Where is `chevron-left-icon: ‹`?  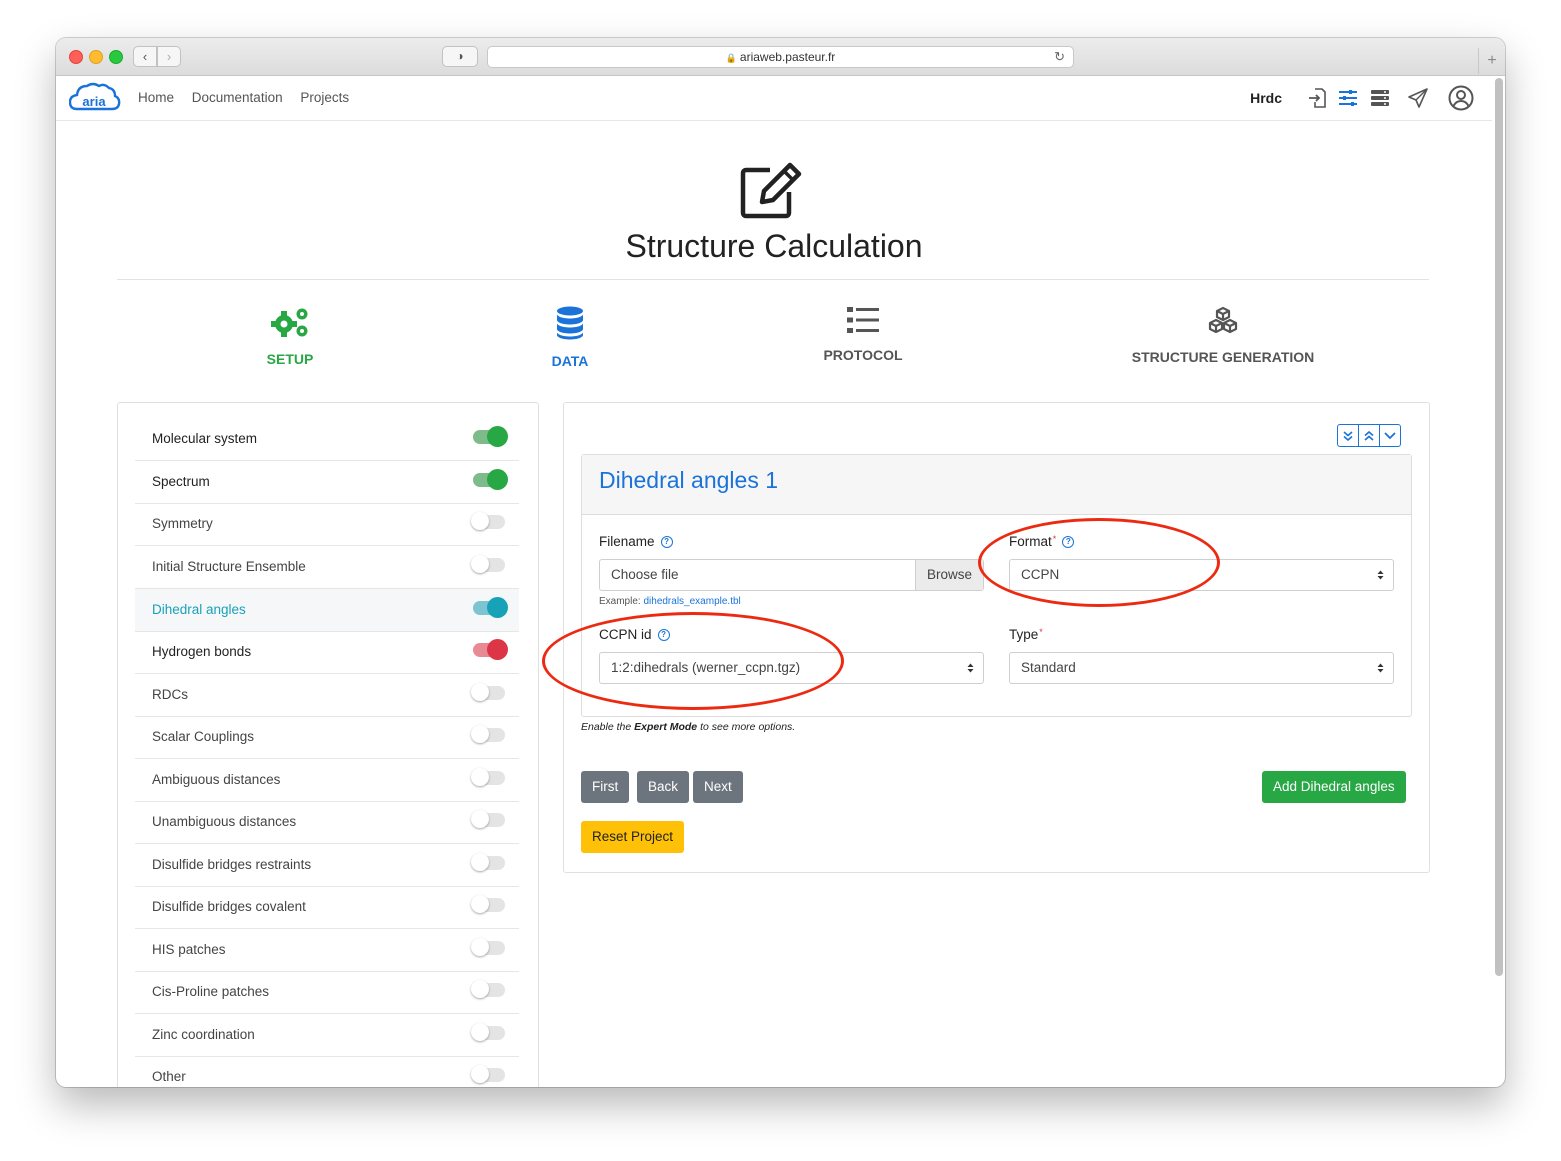
chevron-left-icon: ‹ is located at coordinates (145, 56).